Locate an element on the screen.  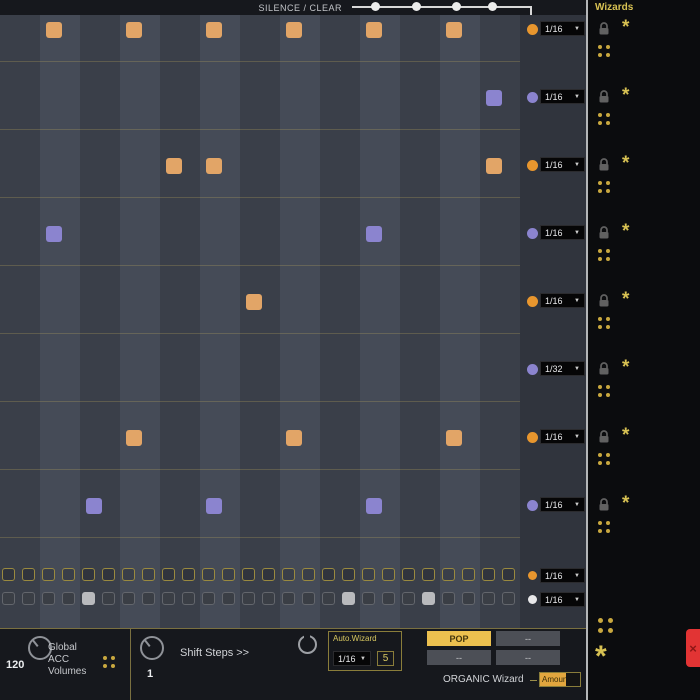
track-7-drag-handle is located at coordinates (604, 459).